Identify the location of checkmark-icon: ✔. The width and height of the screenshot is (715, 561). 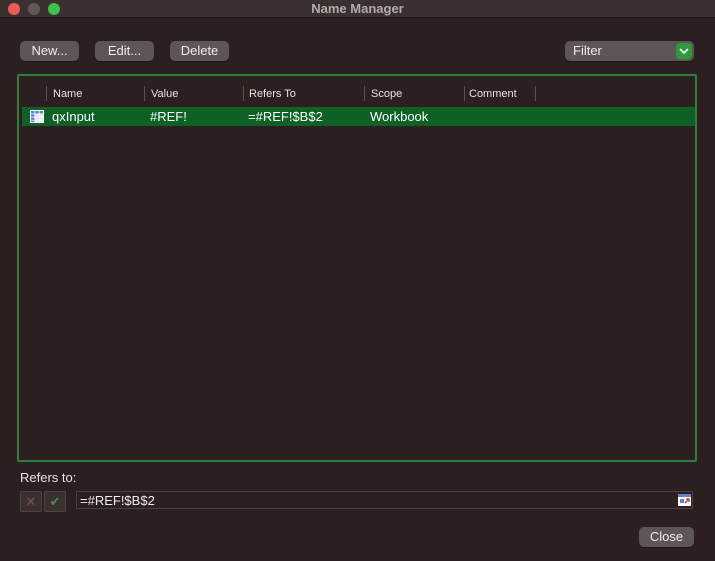
(55, 501).